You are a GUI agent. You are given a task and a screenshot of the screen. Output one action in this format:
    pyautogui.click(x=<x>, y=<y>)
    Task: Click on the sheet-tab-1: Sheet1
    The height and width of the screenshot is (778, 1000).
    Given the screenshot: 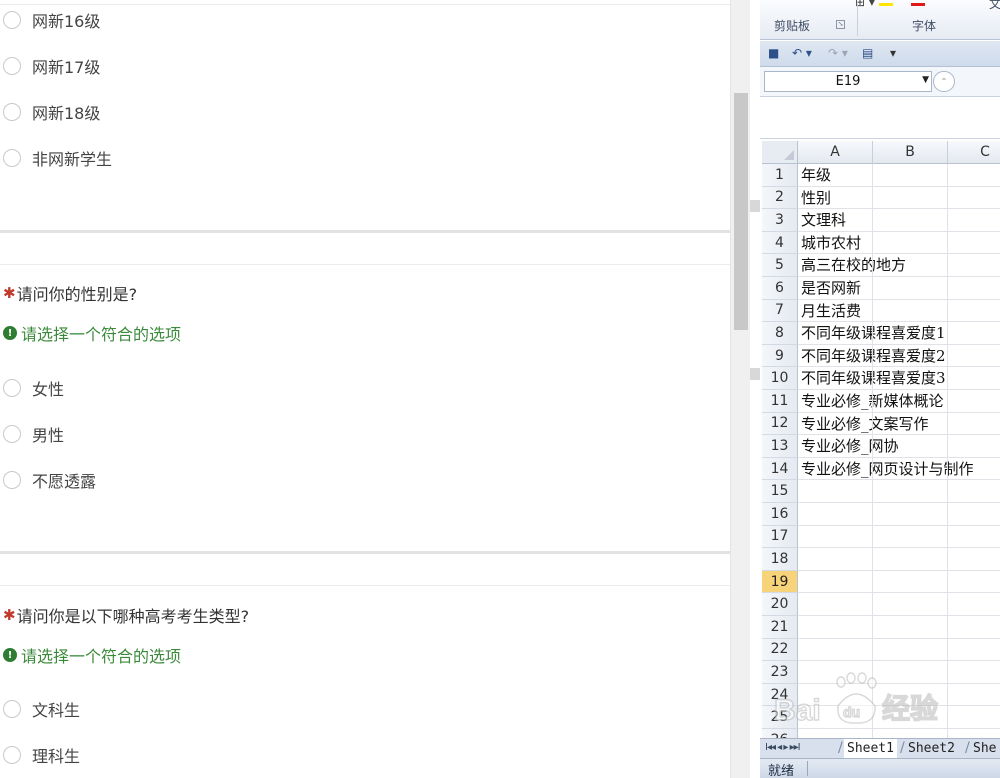 What is the action you would take?
    pyautogui.click(x=870, y=748)
    